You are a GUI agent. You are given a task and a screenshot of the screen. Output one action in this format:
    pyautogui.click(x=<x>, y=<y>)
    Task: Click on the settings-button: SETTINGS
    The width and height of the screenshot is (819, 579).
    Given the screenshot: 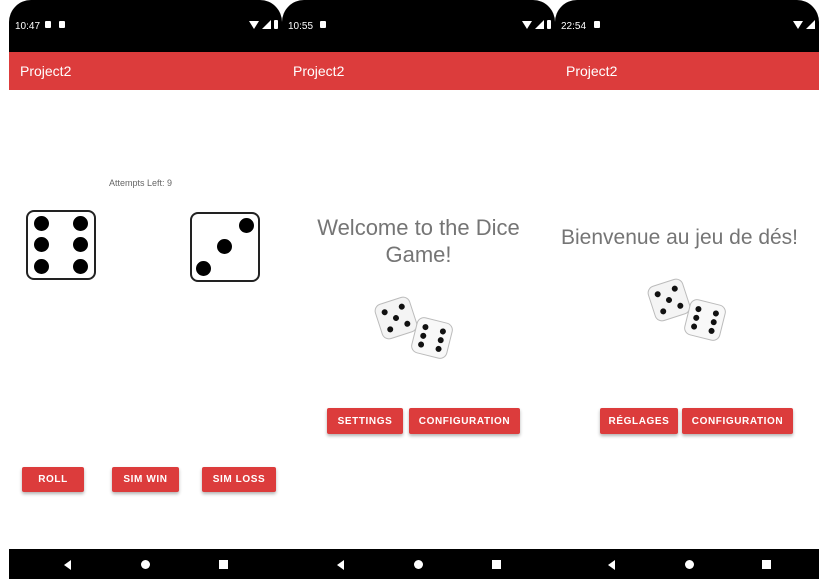 What is the action you would take?
    pyautogui.click(x=365, y=421)
    